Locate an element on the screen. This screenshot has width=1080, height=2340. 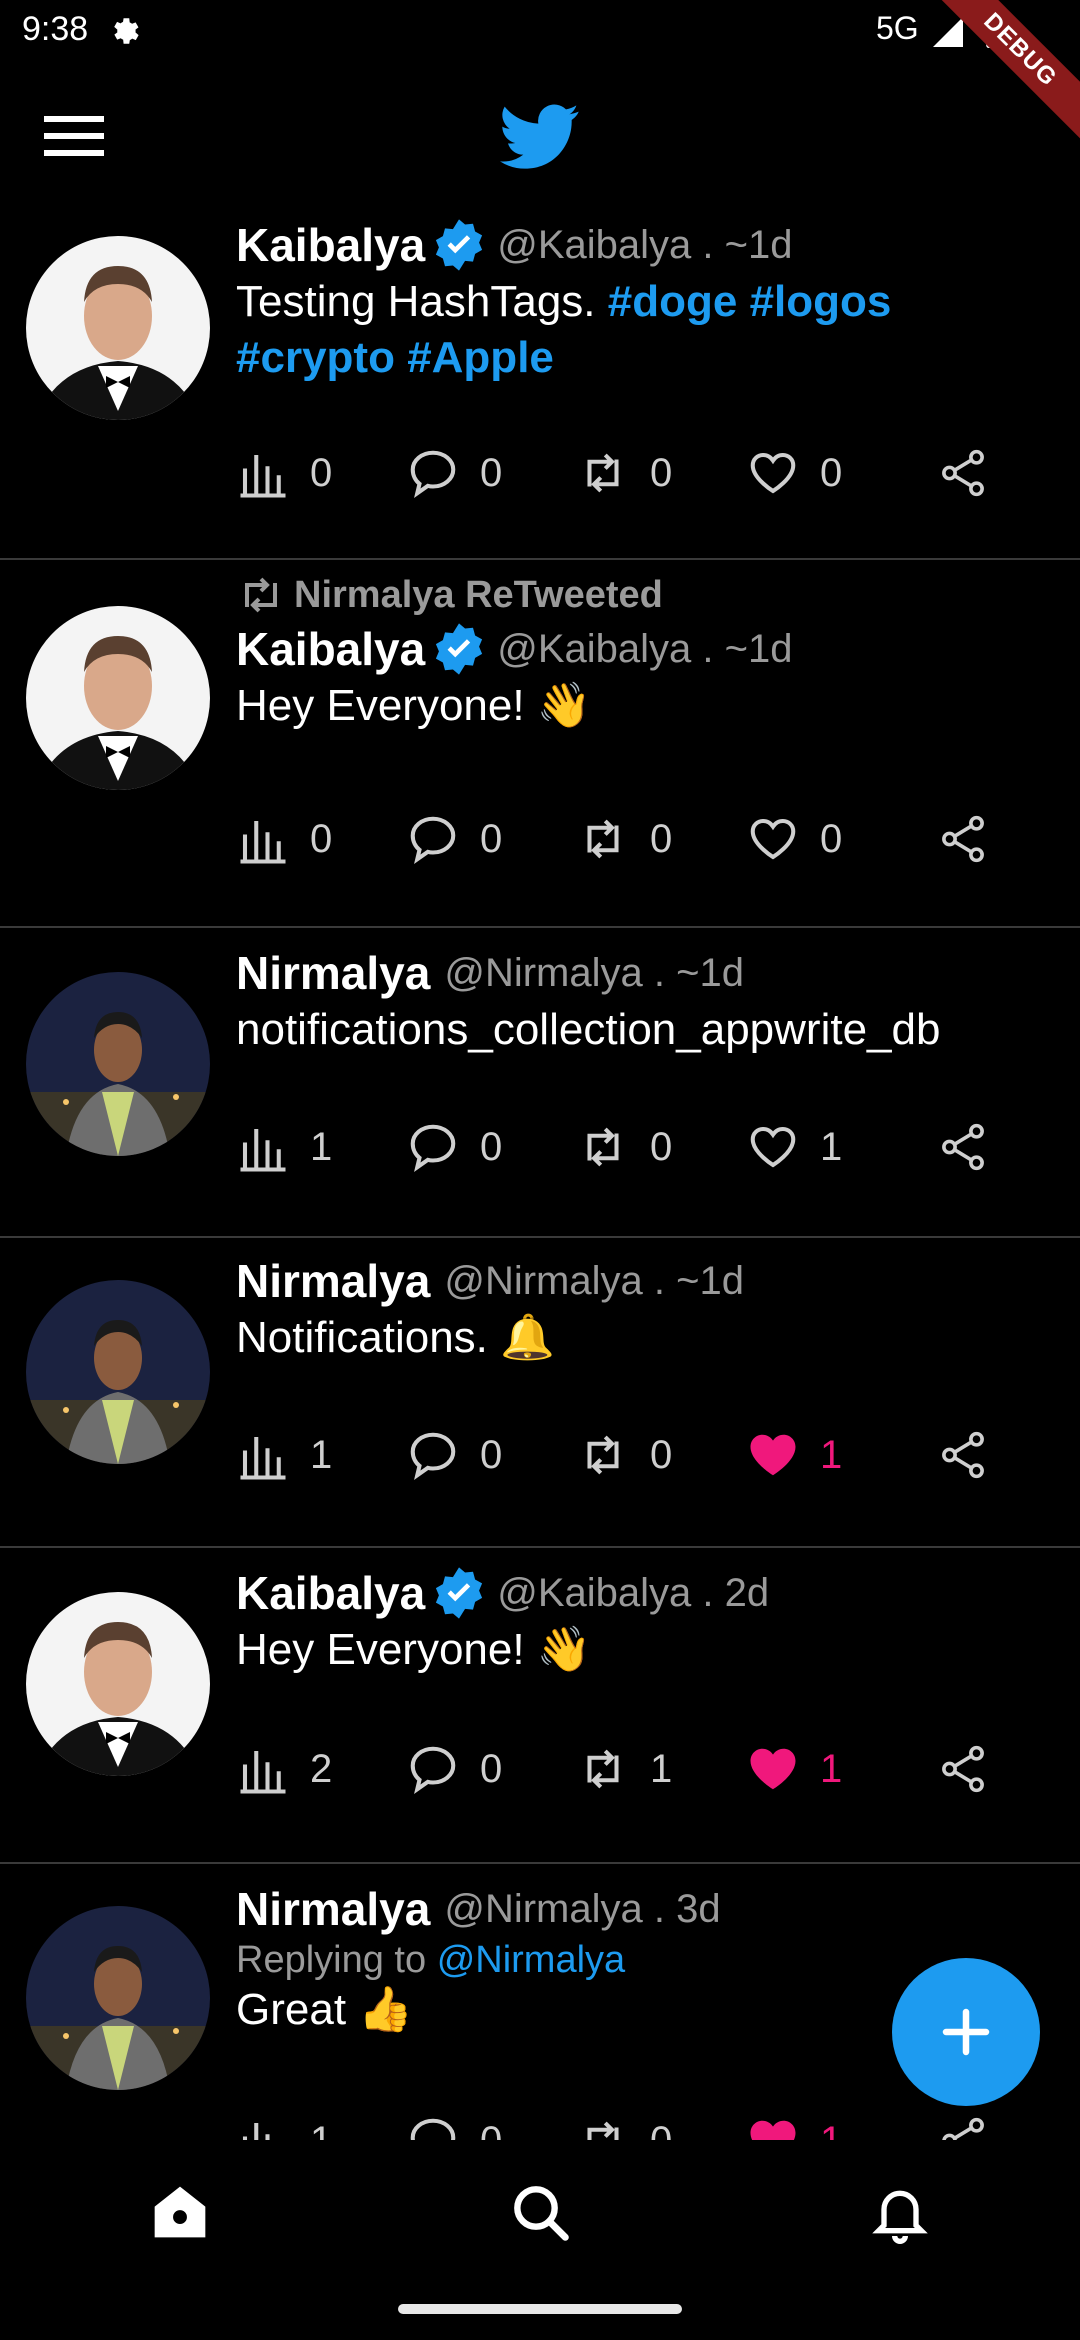
network-type: 5G is located at coordinates (897, 28).